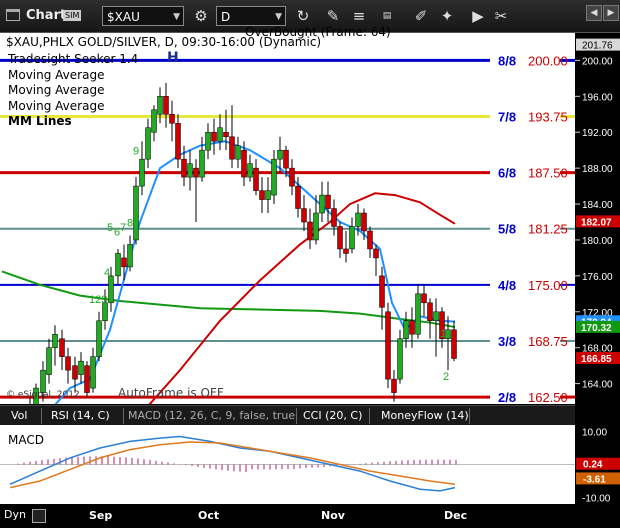 The height and width of the screenshot is (528, 620). Describe the element at coordinates (456, 515) in the screenshot. I see `x-label-dec: Dec` at that location.